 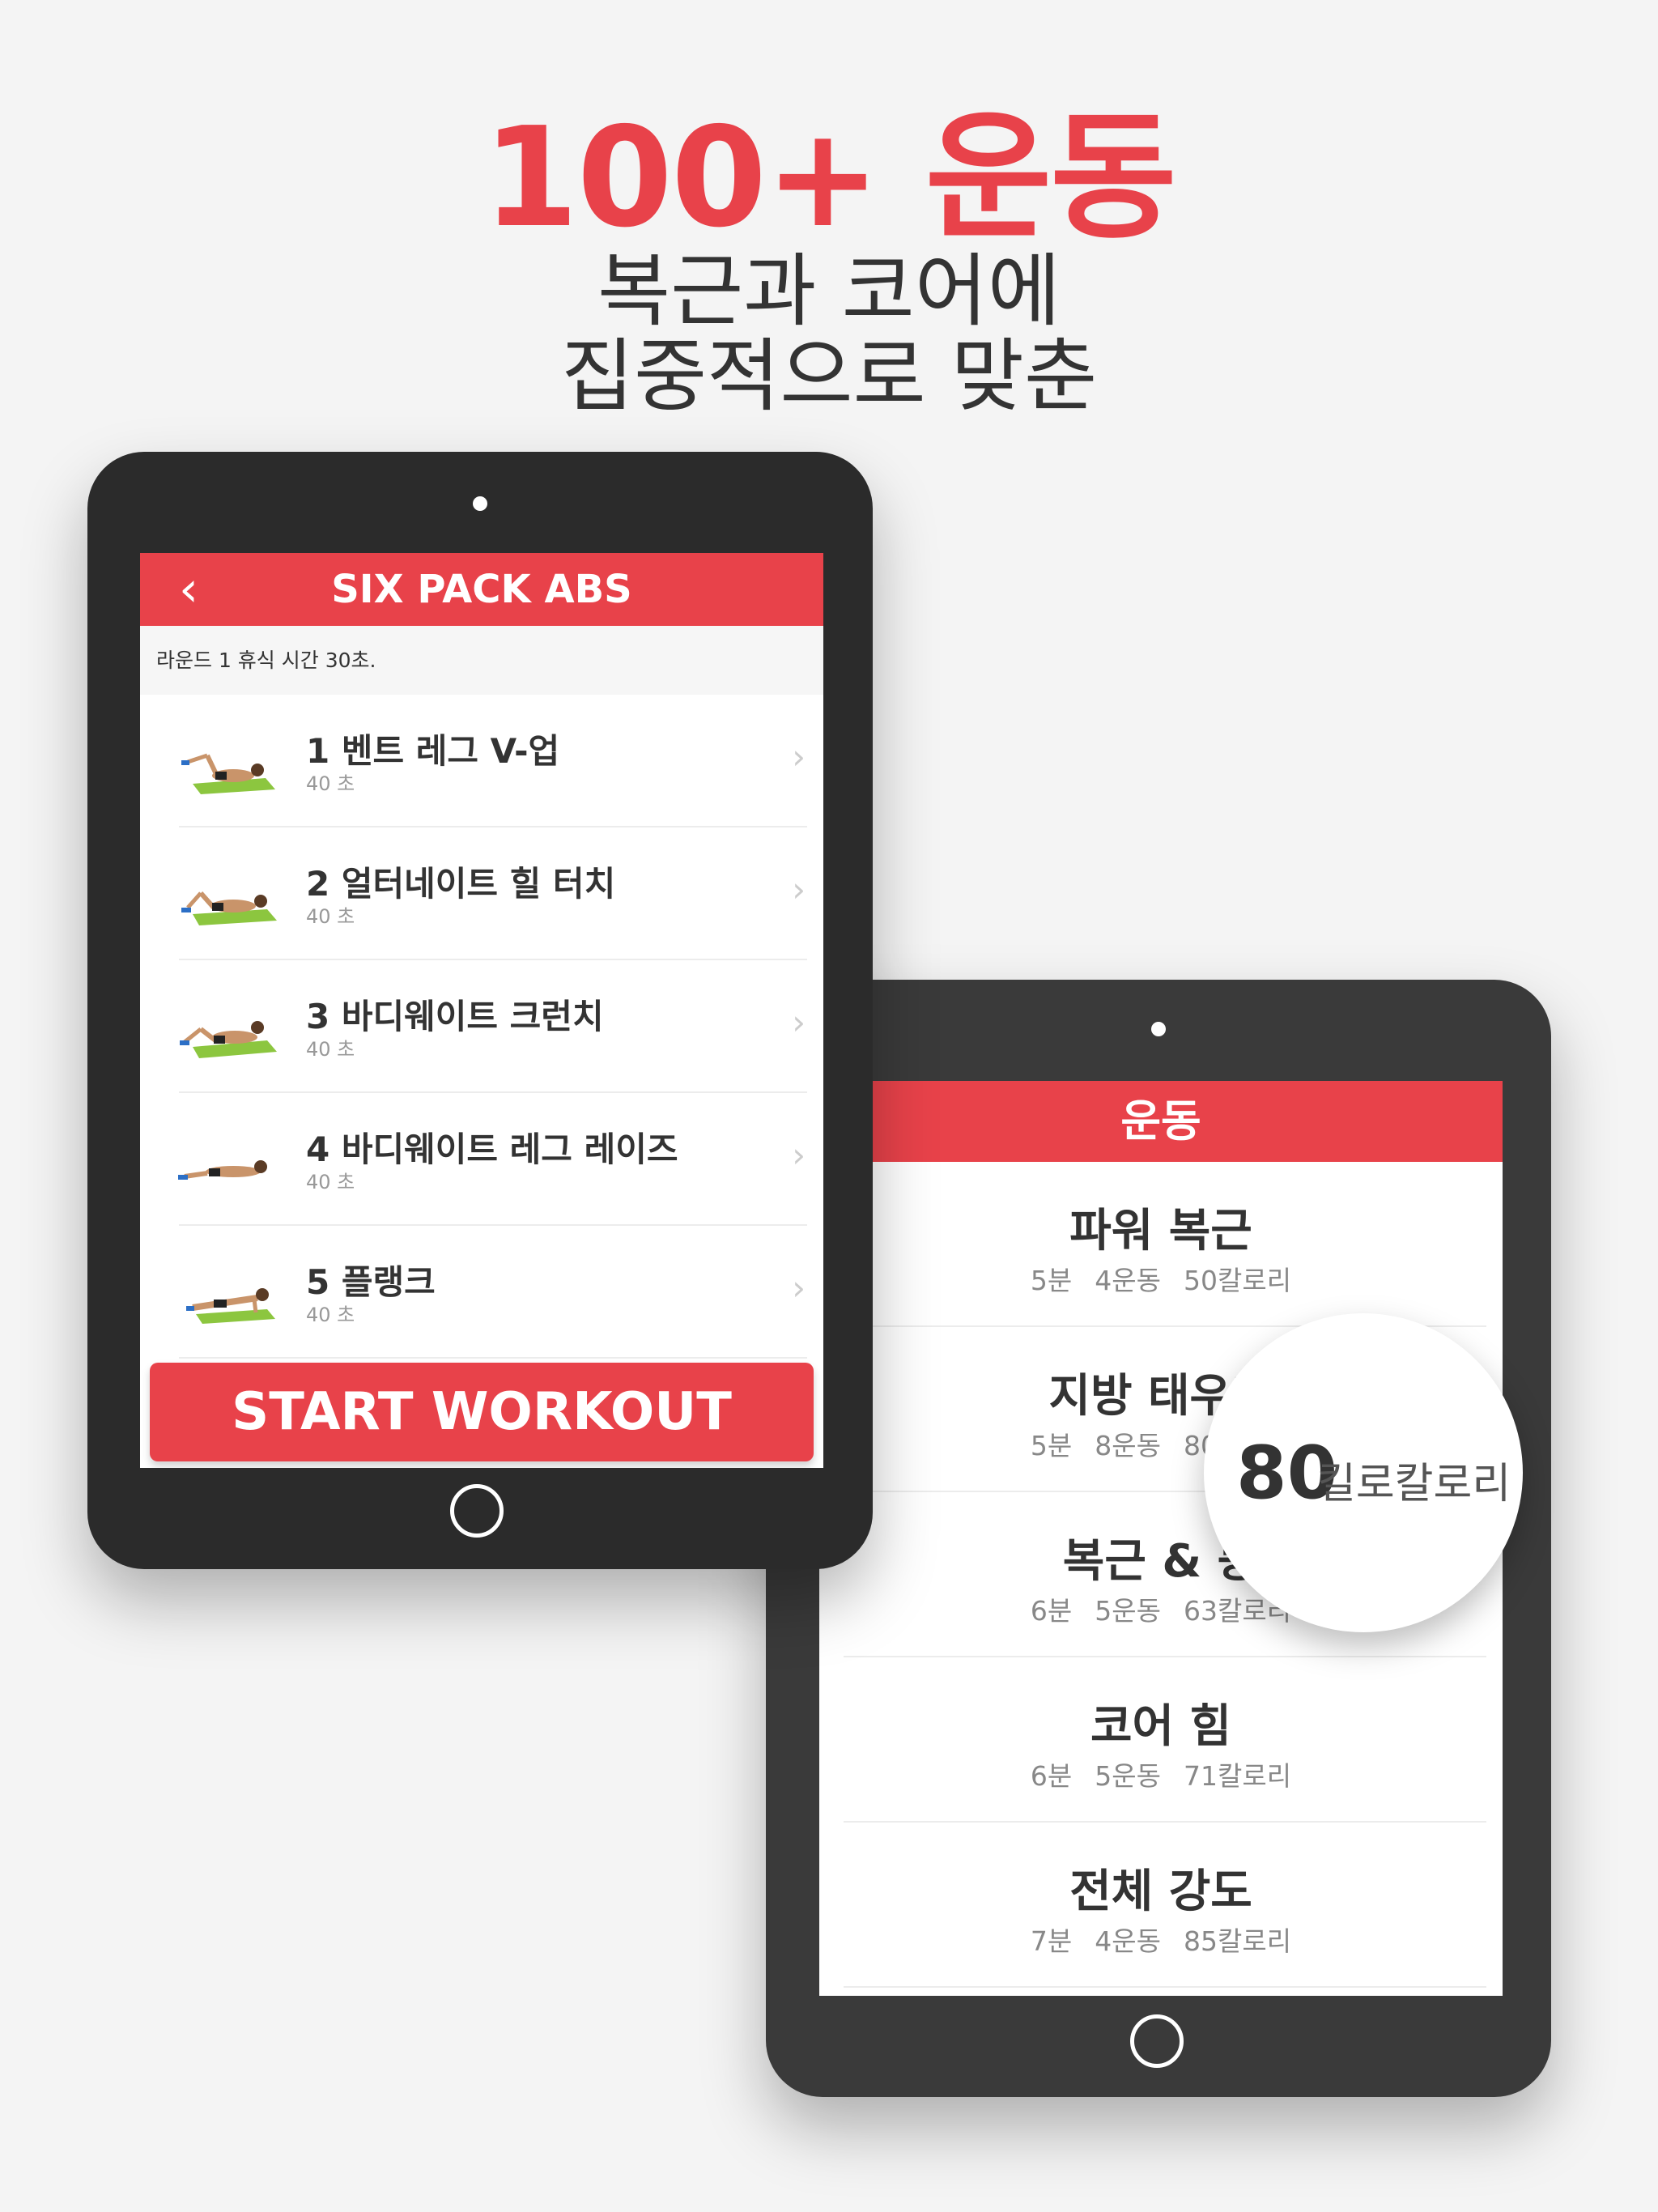 I want to click on headline-title: 100+ 운동, so click(x=829, y=178).